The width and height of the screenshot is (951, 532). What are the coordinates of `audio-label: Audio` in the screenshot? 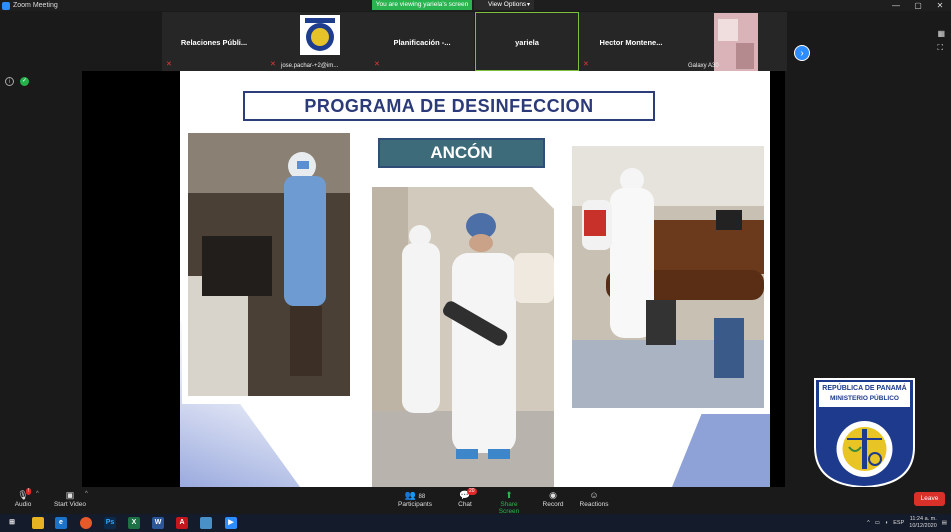 It's located at (23, 504).